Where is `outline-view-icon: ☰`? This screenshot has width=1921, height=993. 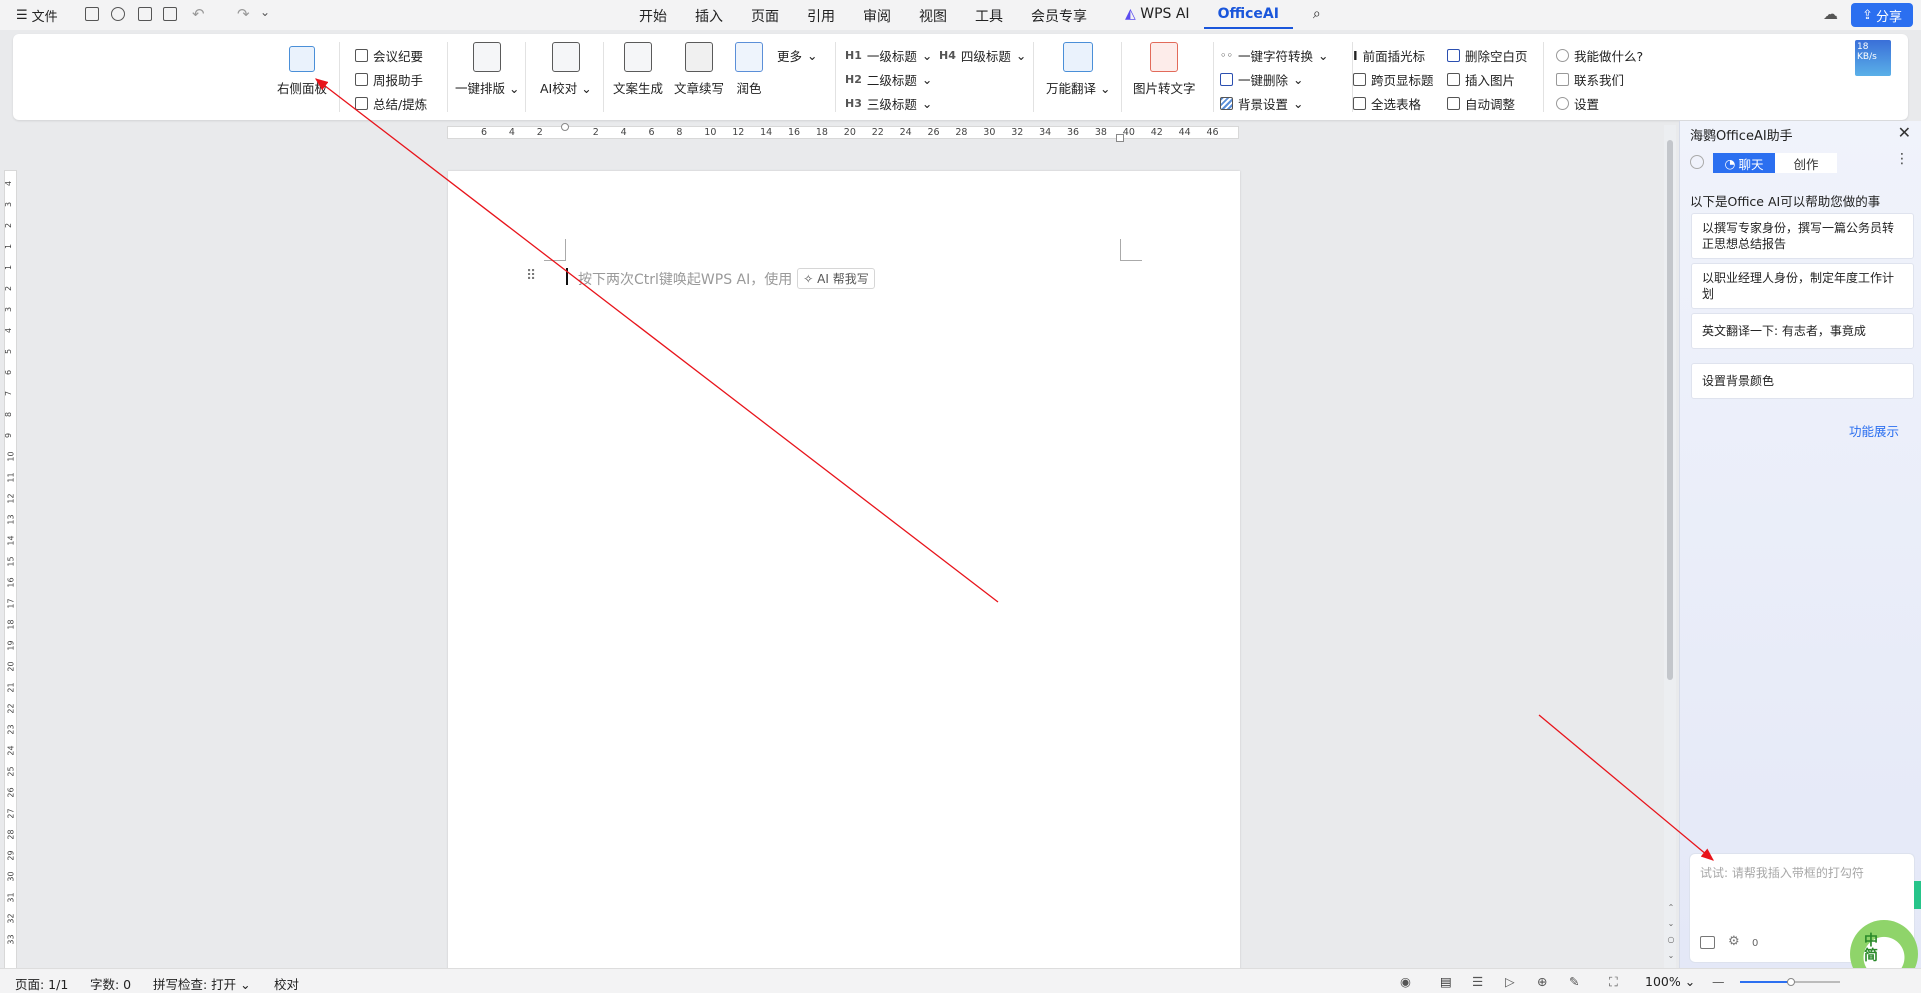 outline-view-icon: ☰ is located at coordinates (1477, 981).